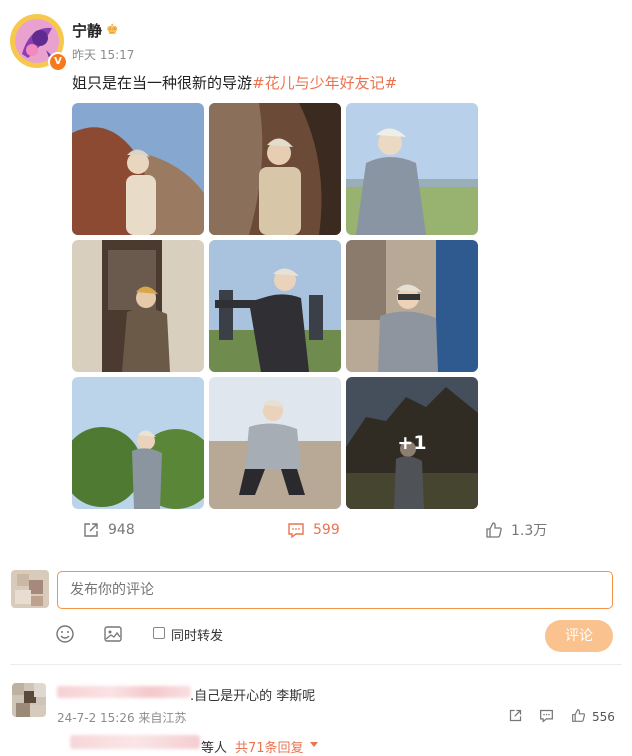 This screenshot has height=756, width=632. What do you see at coordinates (159, 633) in the screenshot?
I see `forward-checkbox` at bounding box center [159, 633].